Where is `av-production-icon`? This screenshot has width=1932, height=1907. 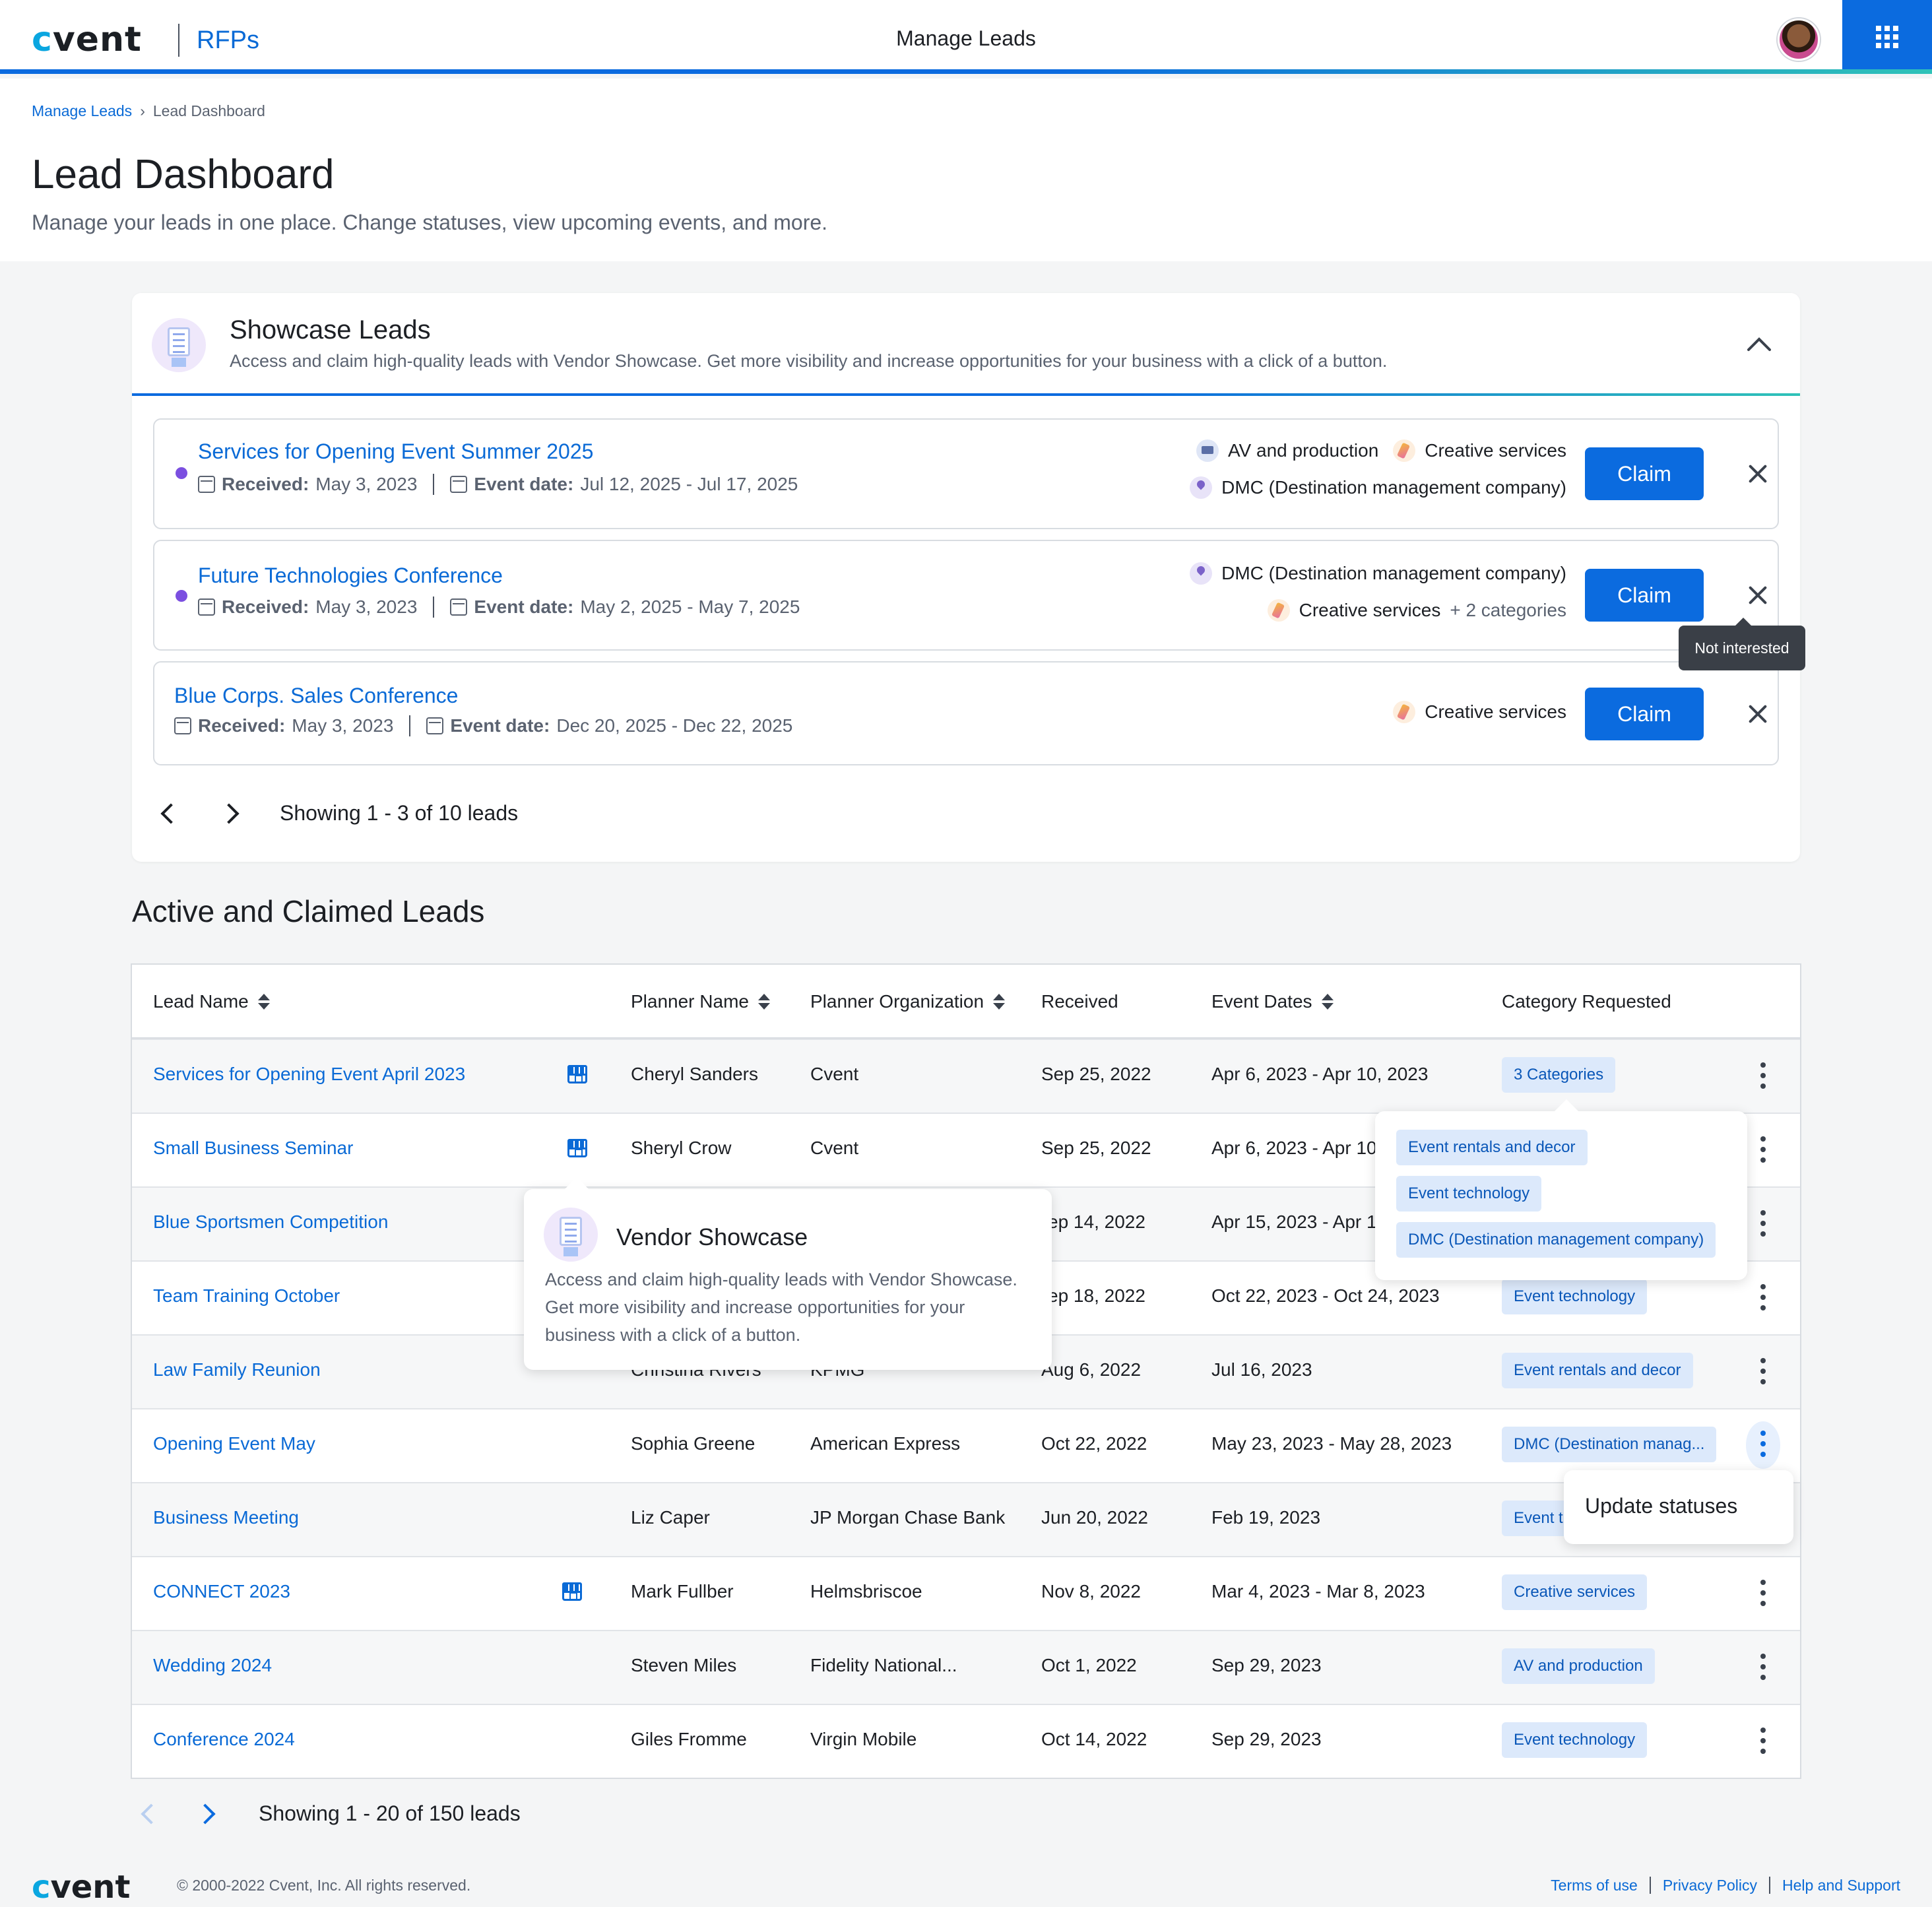 av-production-icon is located at coordinates (1207, 451).